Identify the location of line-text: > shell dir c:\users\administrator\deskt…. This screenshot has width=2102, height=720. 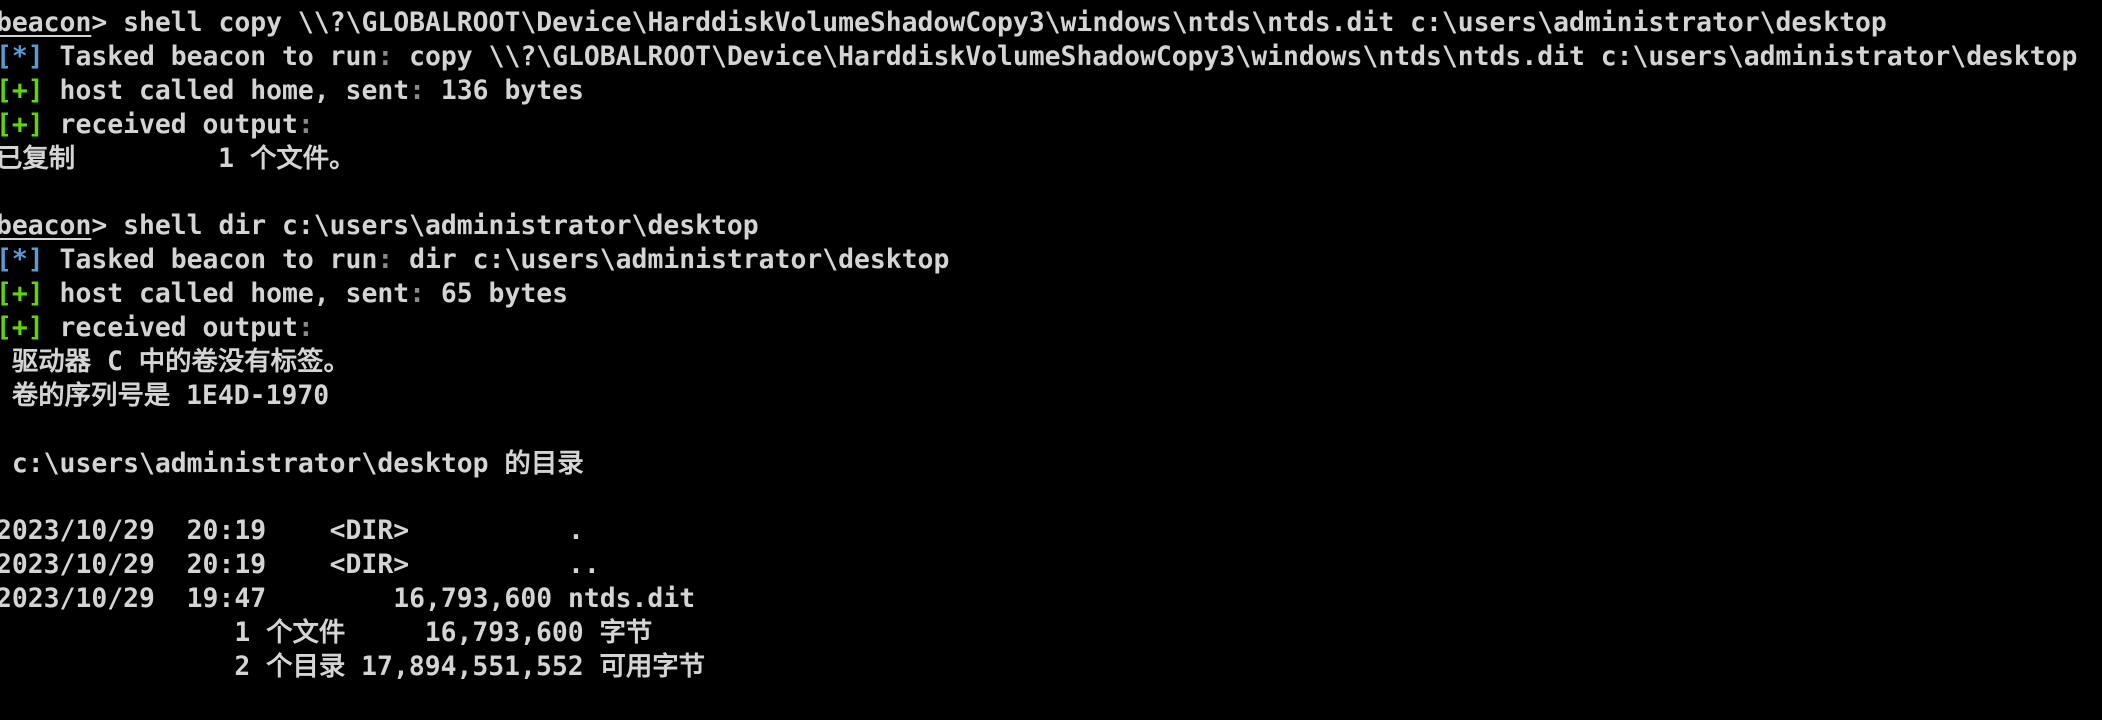
(425, 226).